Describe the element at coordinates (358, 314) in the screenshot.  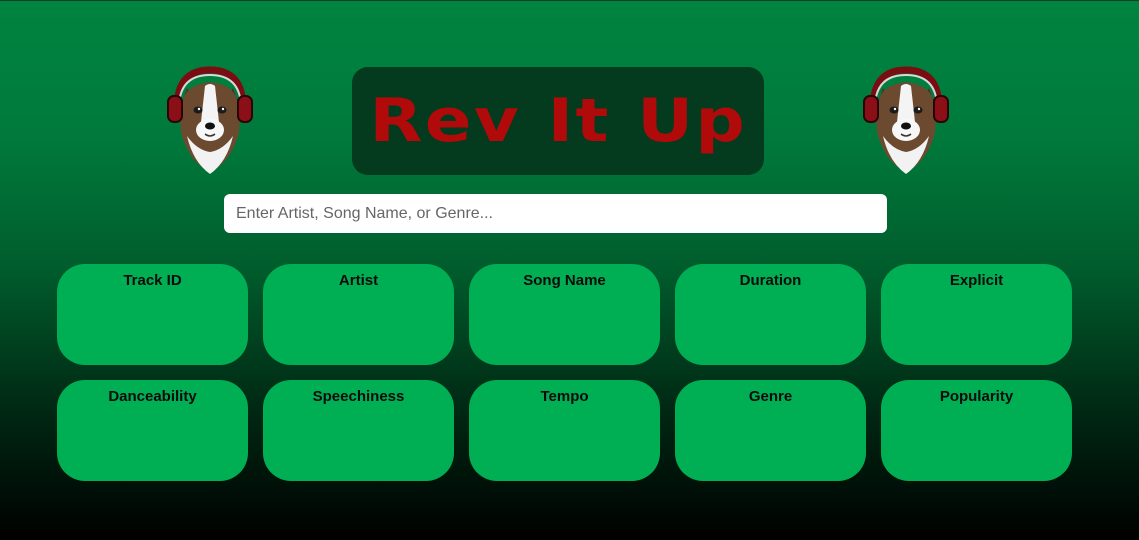
I see `card-artist: Artist` at that location.